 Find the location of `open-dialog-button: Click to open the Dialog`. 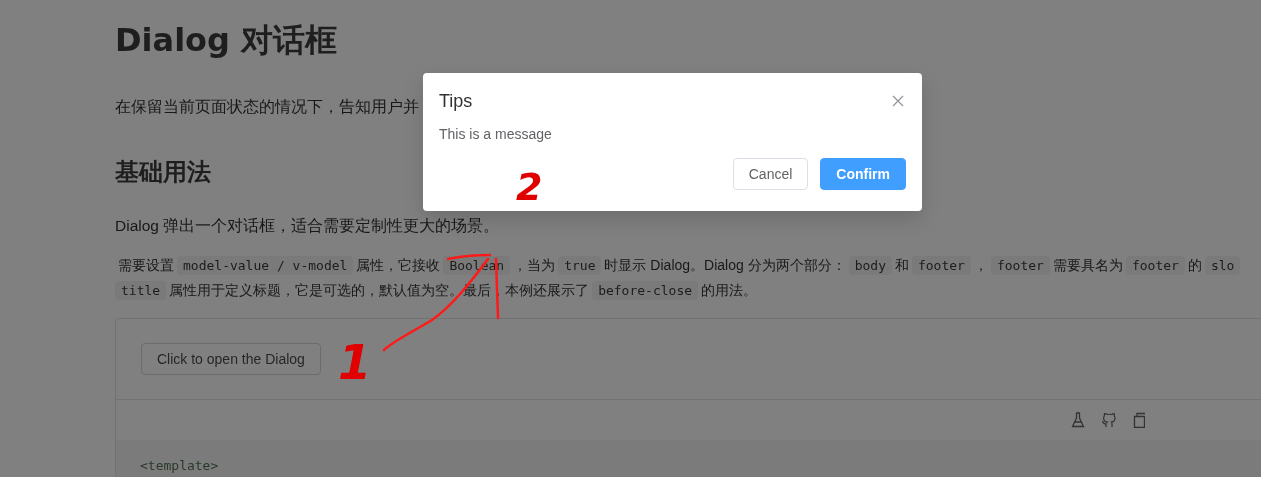

open-dialog-button: Click to open the Dialog is located at coordinates (231, 359).